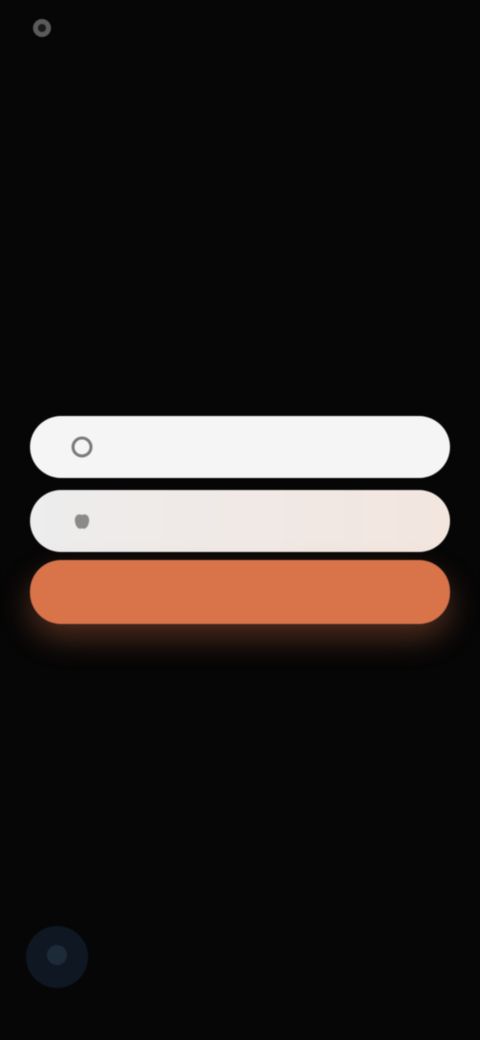 This screenshot has height=1040, width=480. I want to click on continue-with-email-button, so click(240, 592).